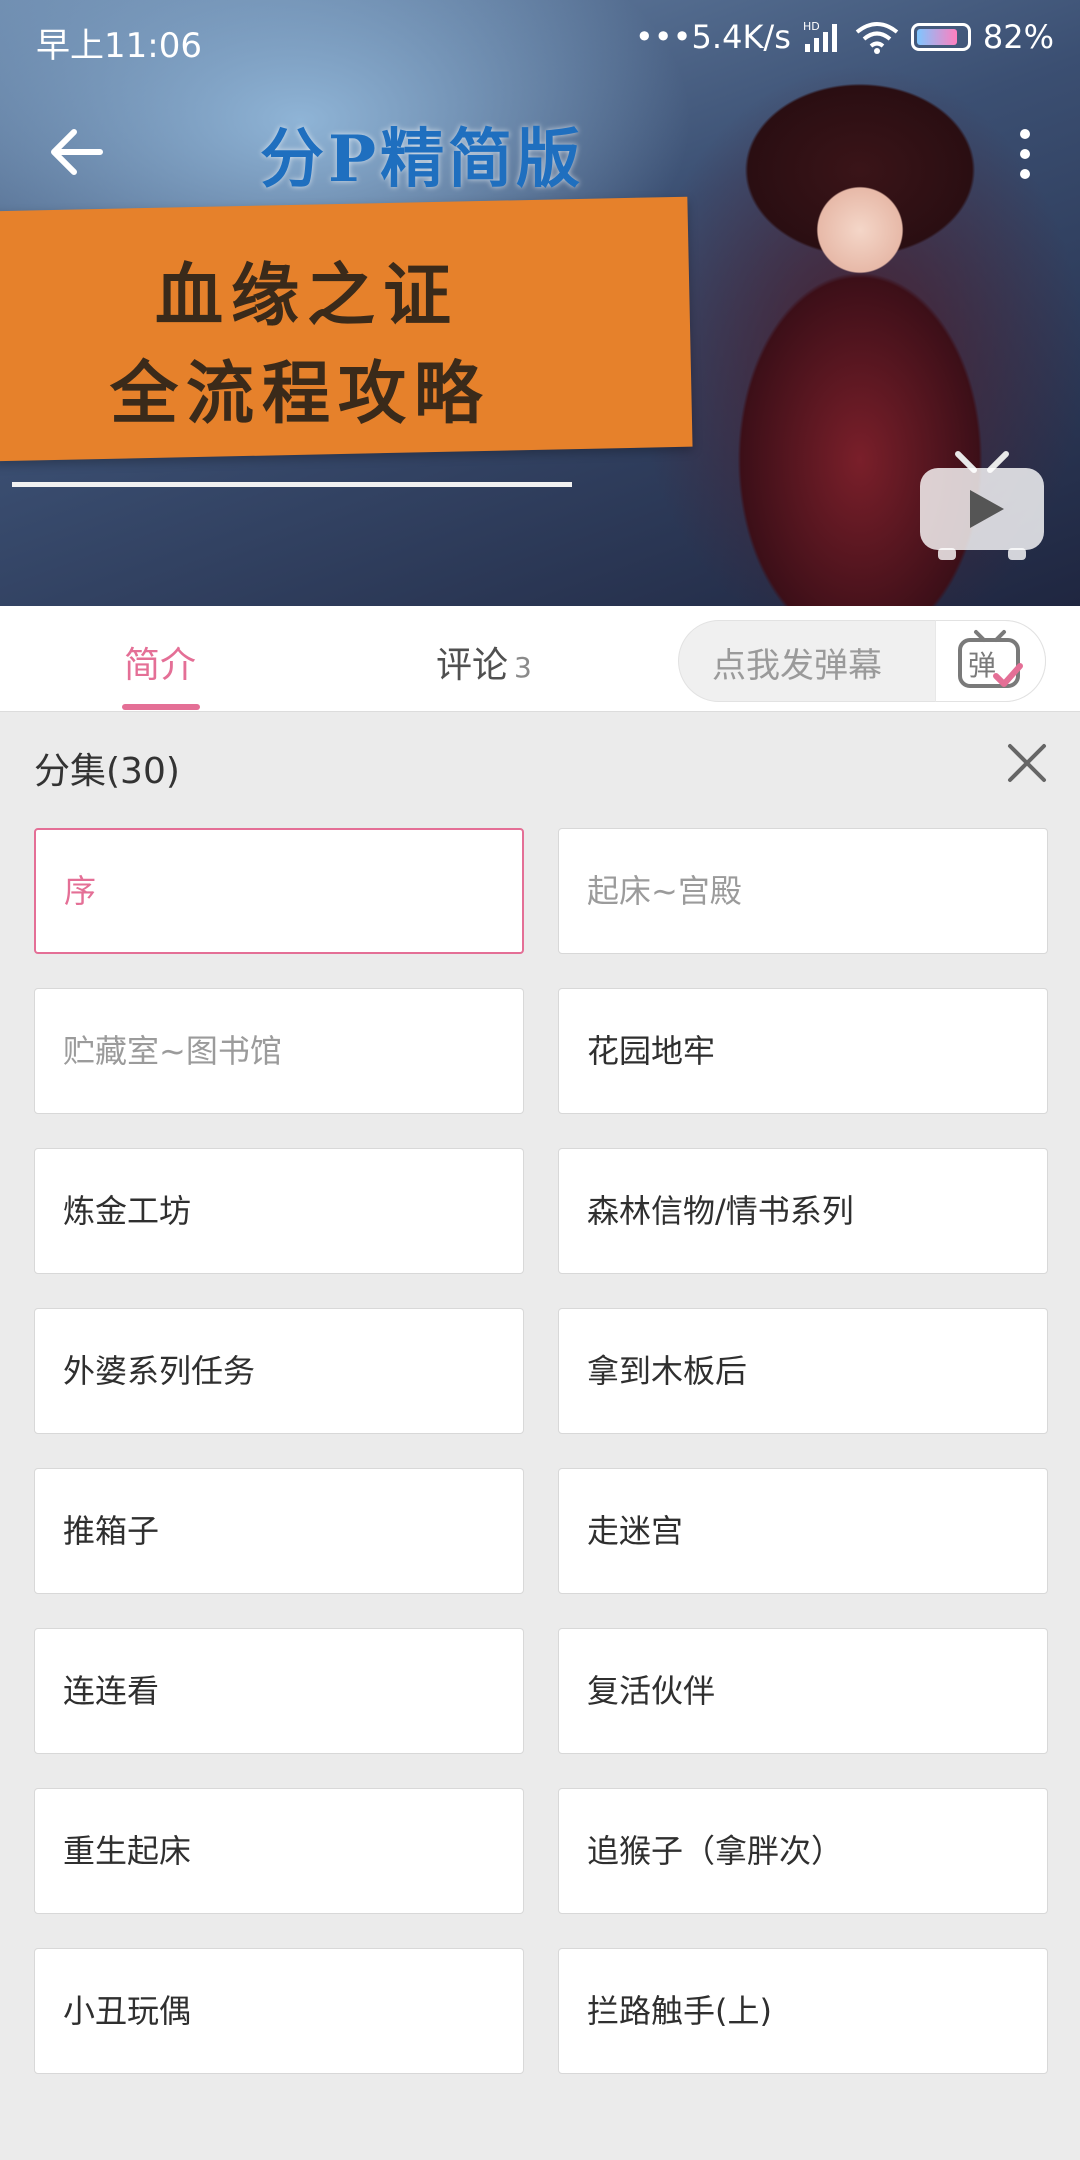  I want to click on wifi-icon, so click(877, 38).